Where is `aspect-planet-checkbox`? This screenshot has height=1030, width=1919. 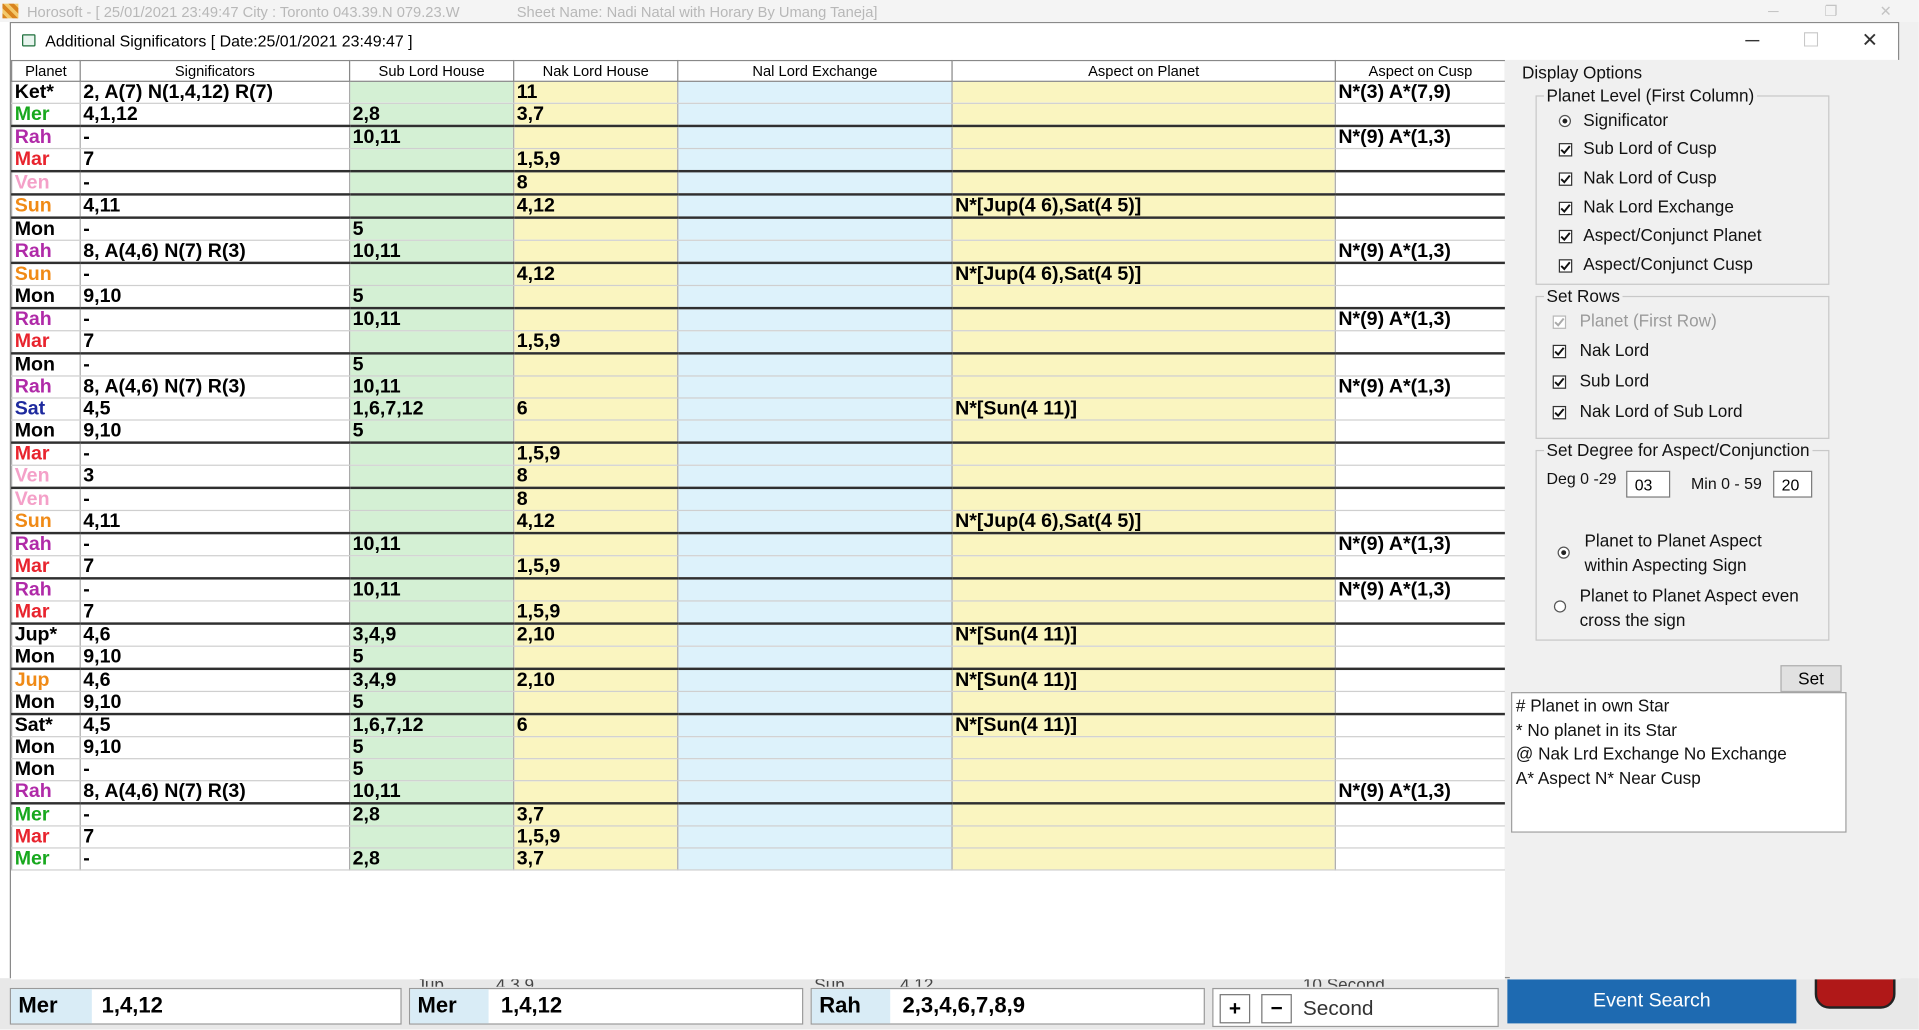 aspect-planet-checkbox is located at coordinates (1565, 236).